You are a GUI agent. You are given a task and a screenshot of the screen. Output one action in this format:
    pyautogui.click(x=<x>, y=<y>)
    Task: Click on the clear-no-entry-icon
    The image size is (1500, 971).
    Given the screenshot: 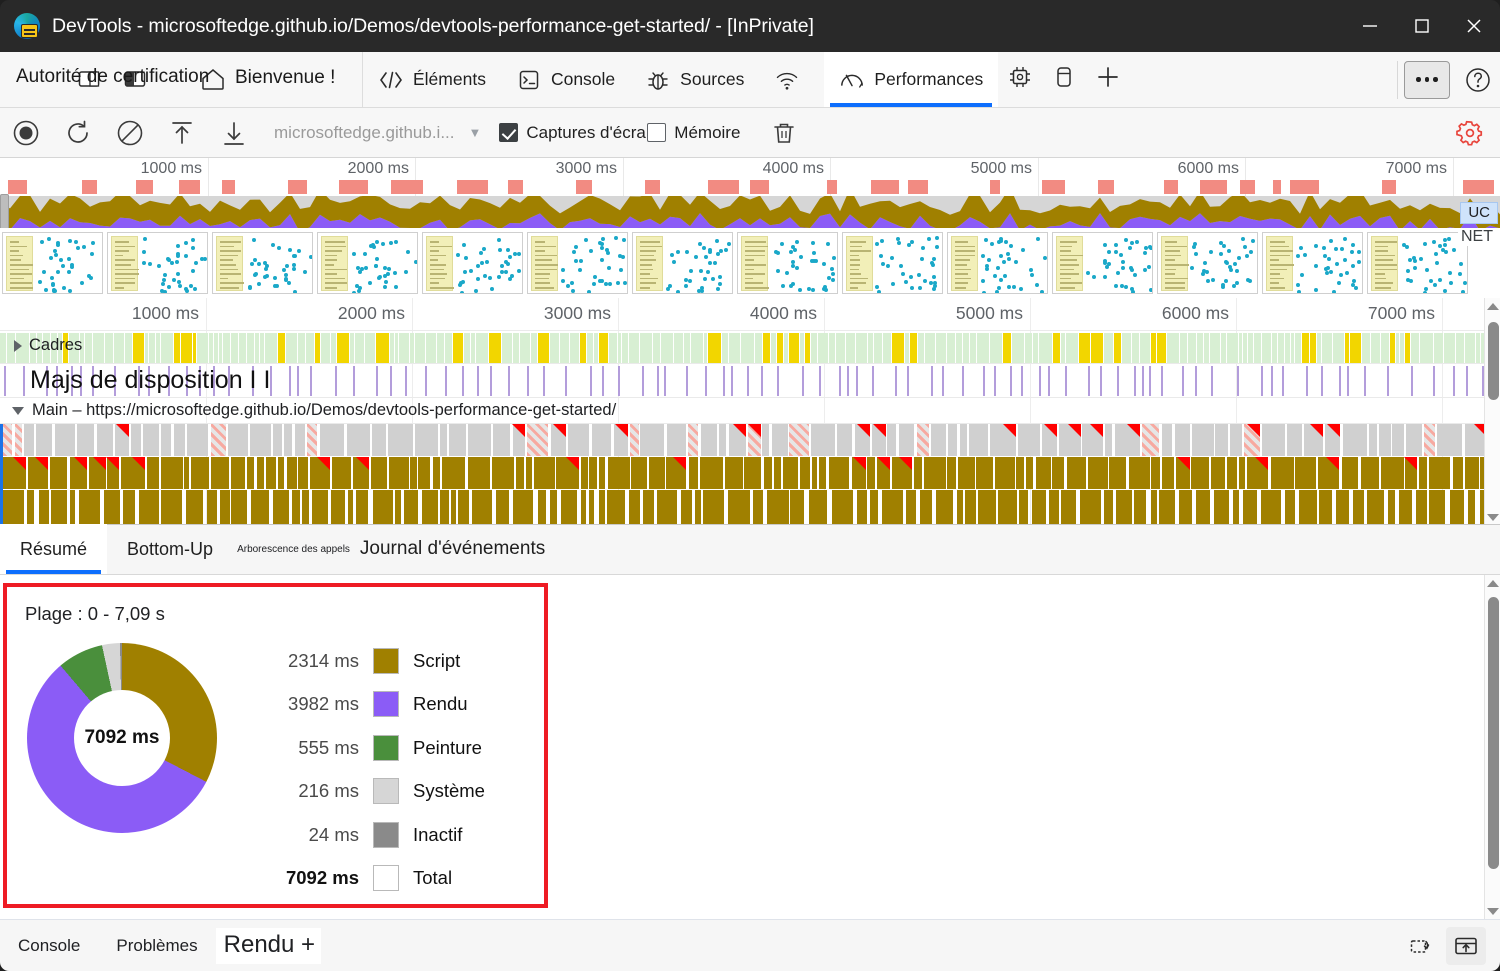 What is the action you would take?
    pyautogui.click(x=130, y=133)
    